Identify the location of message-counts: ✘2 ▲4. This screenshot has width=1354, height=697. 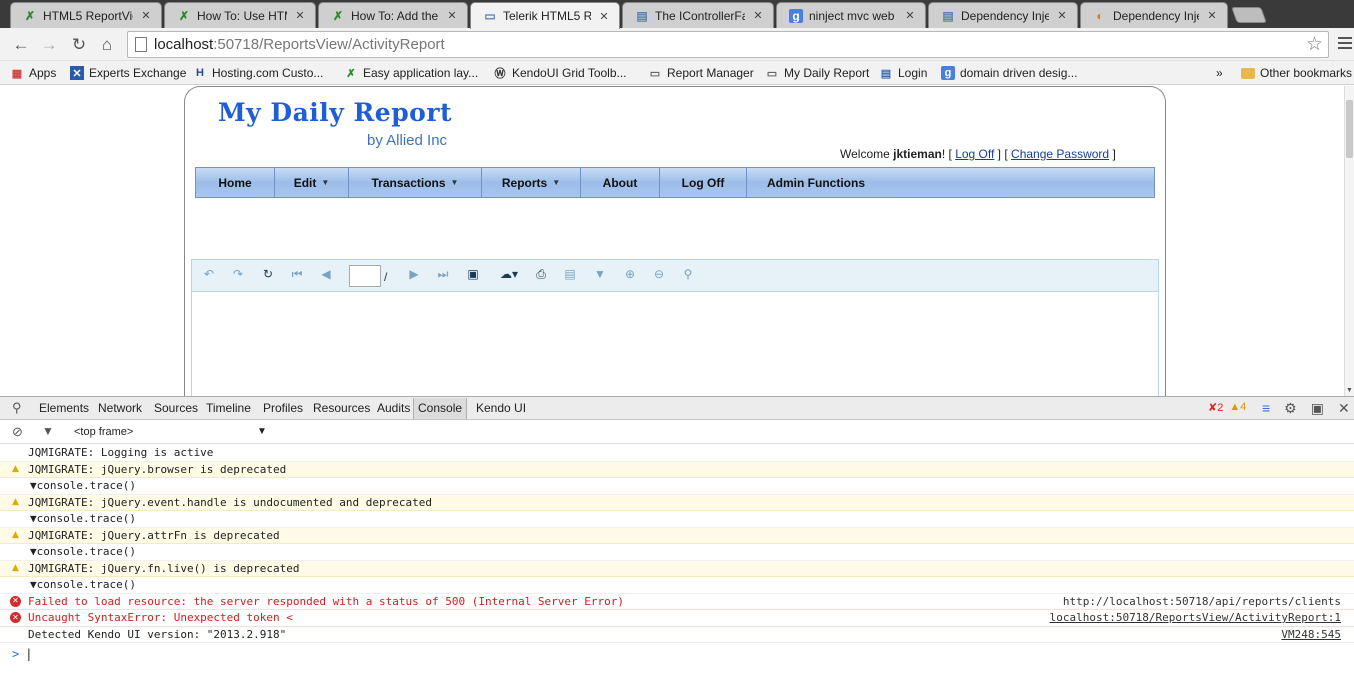
(1227, 407).